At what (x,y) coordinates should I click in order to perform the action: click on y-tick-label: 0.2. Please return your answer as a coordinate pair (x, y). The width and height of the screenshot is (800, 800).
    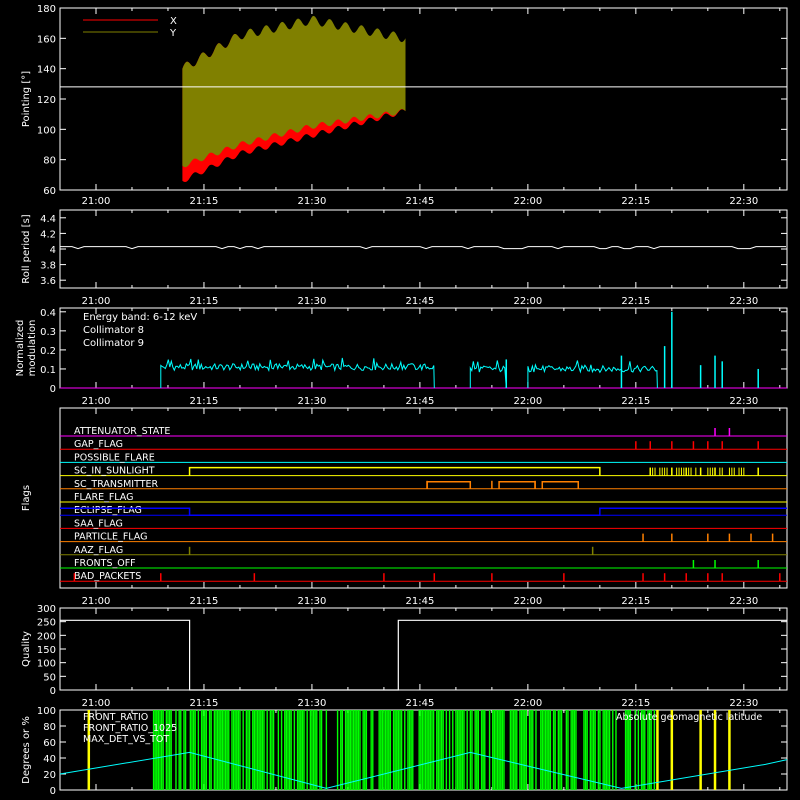
    Looking at the image, I should click on (48, 351).